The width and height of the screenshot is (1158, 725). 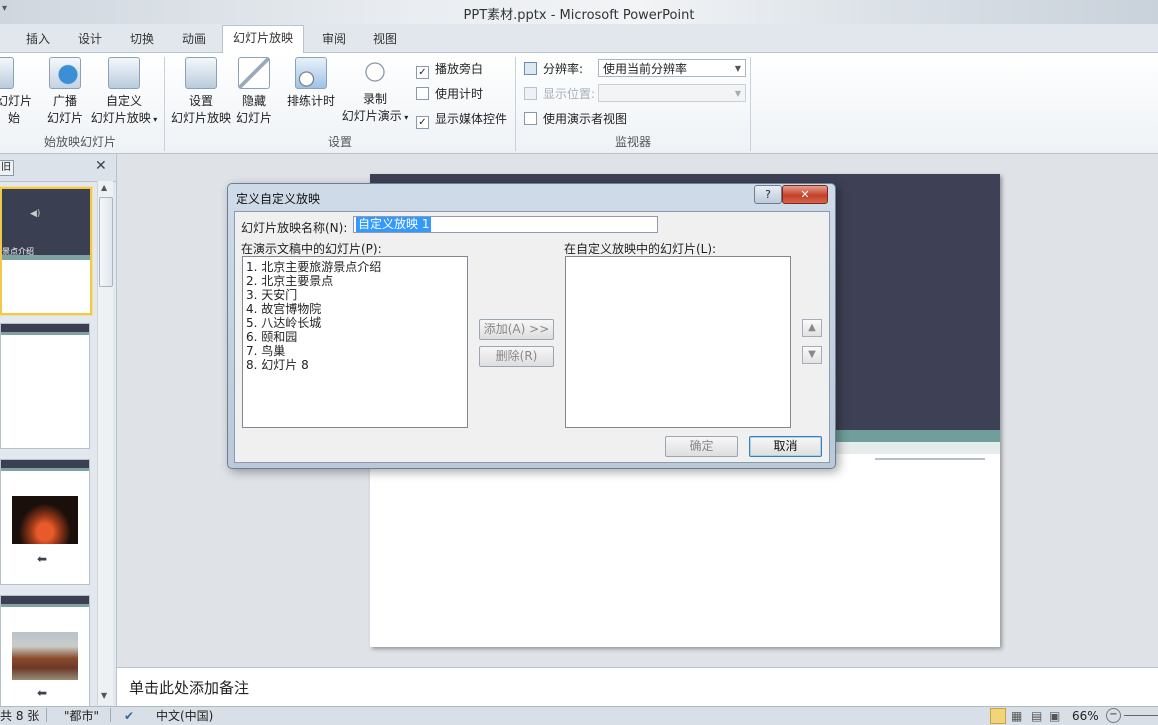 What do you see at coordinates (20, 716) in the screenshot?
I see `slide-count: 共 8 张` at bounding box center [20, 716].